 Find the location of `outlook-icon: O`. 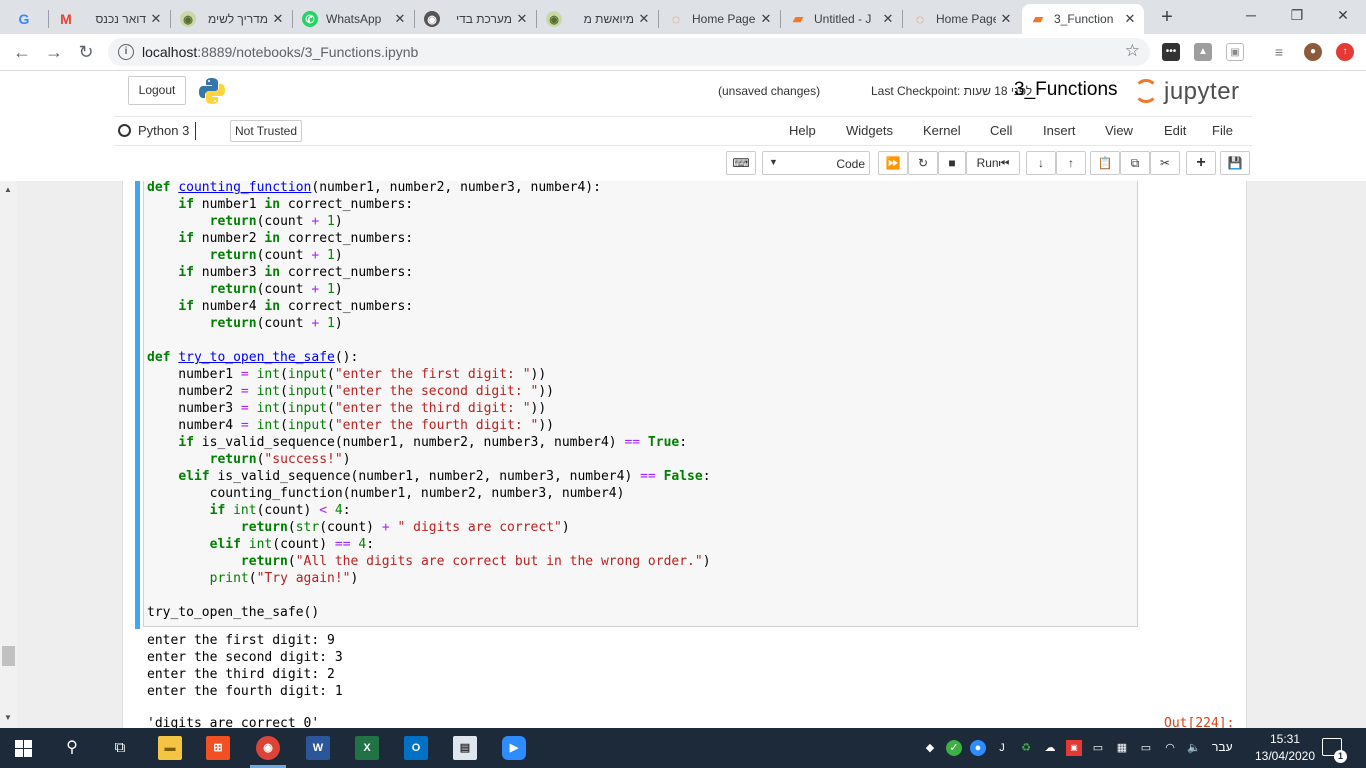

outlook-icon: O is located at coordinates (416, 748).